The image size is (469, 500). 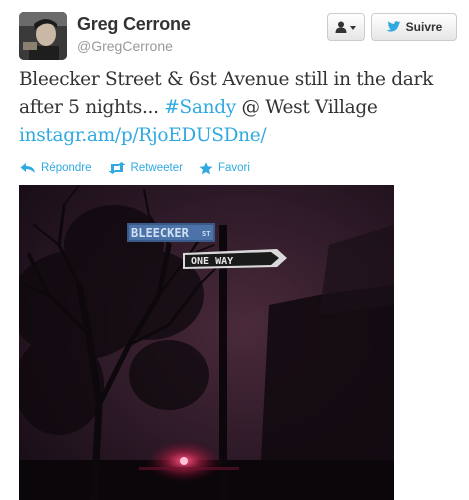 I want to click on follow-button: Suivre, so click(x=414, y=27).